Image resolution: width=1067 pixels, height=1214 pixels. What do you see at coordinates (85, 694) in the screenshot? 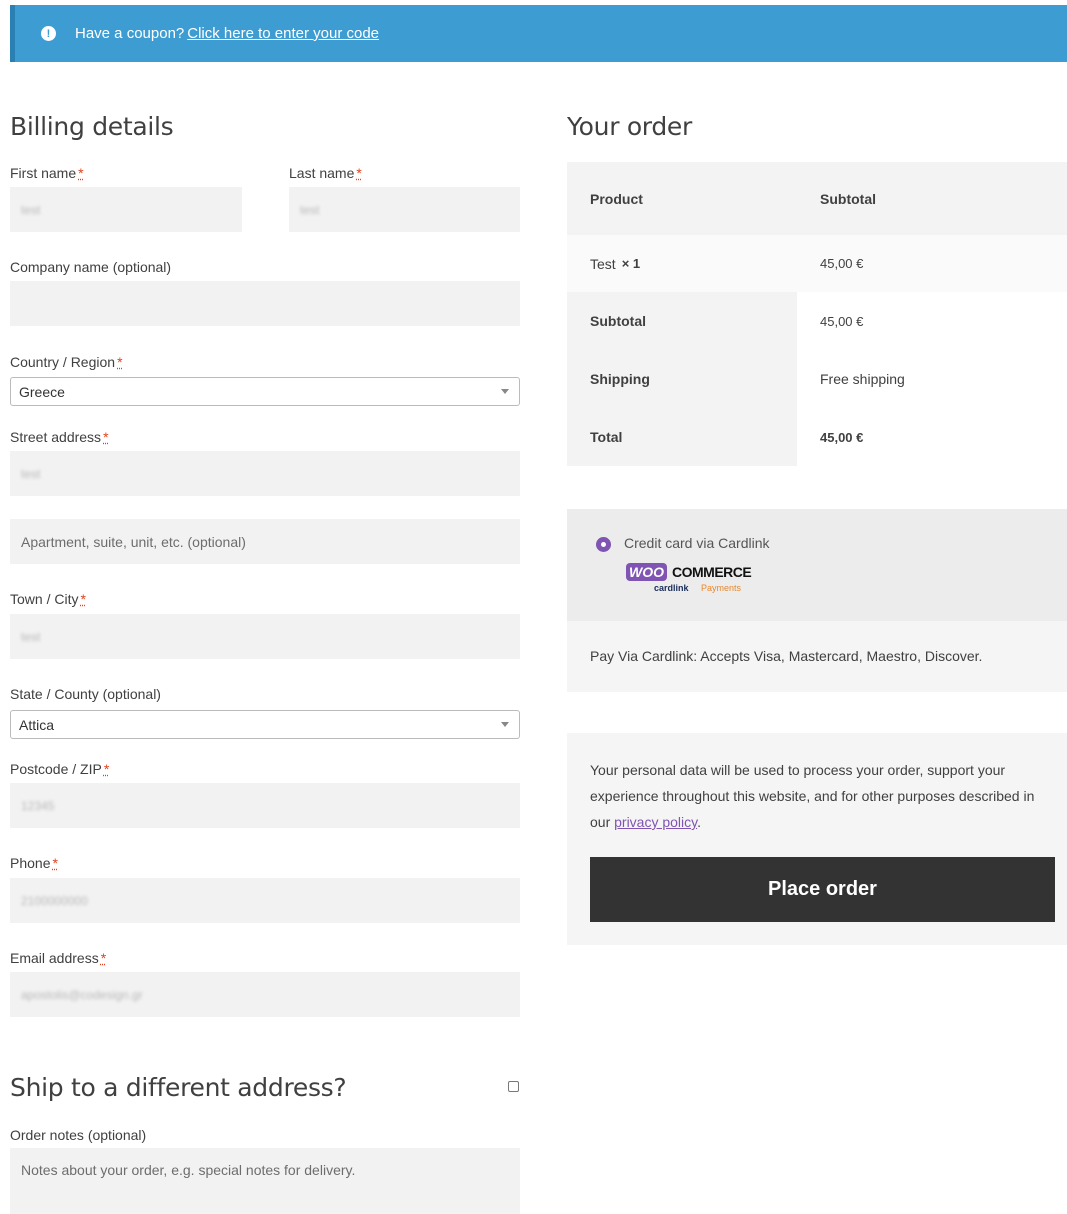
I see `state-label: State / County (optional)` at bounding box center [85, 694].